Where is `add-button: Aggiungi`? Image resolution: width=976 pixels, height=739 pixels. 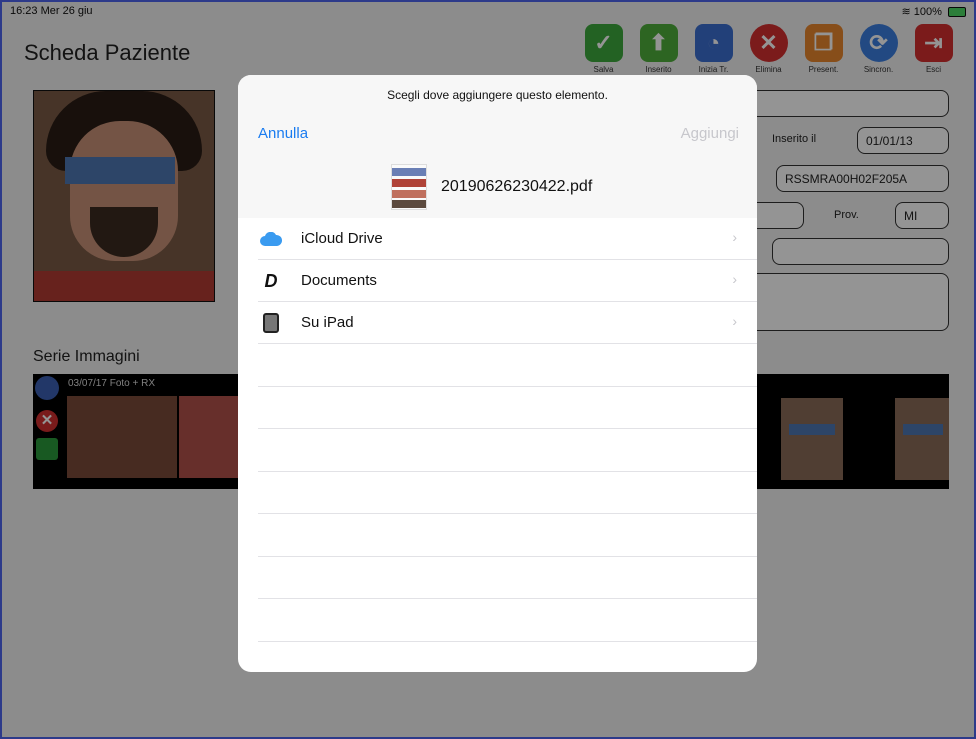
add-button: Aggiungi is located at coordinates (710, 133).